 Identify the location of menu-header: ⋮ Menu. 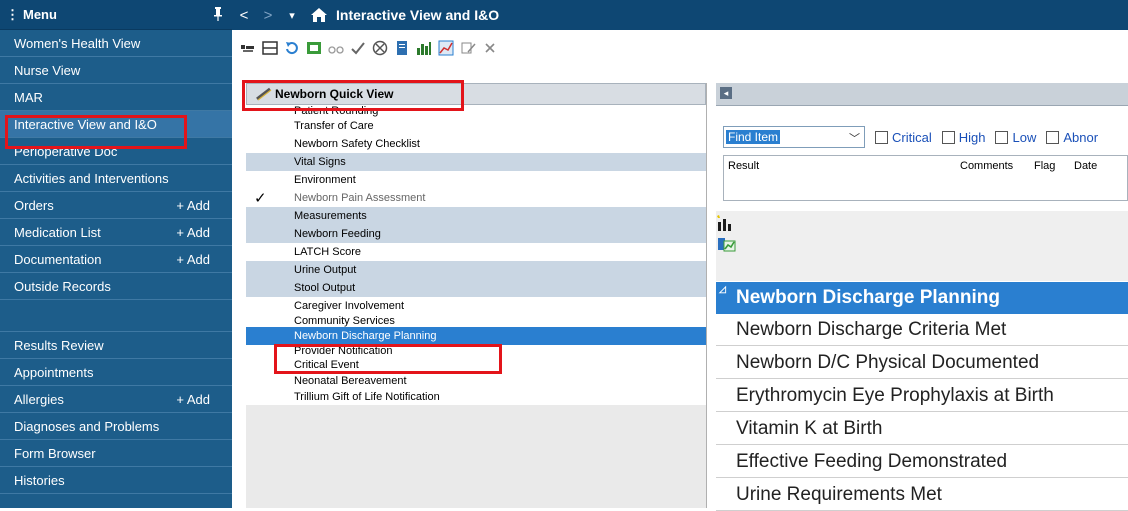
(116, 15).